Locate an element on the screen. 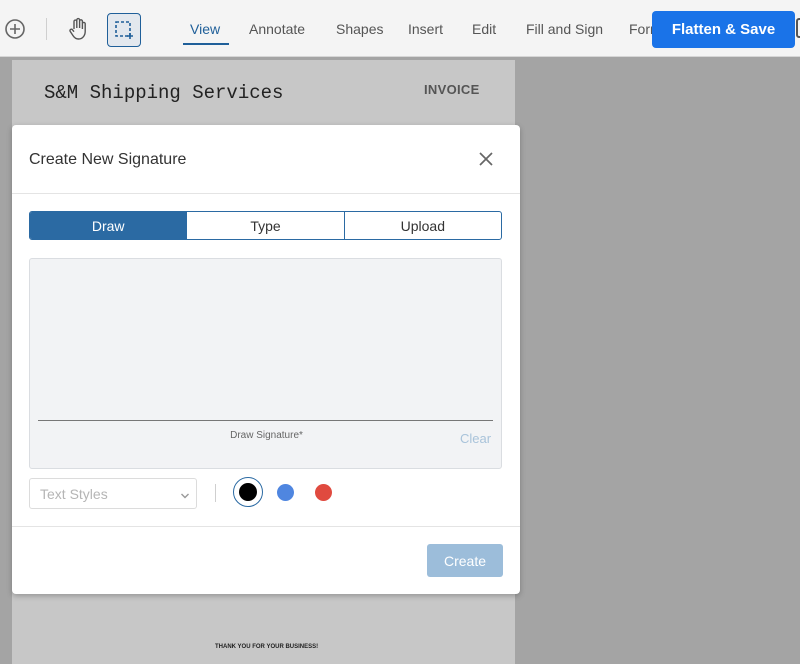 The height and width of the screenshot is (664, 800). menu-annotate: Annotate is located at coordinates (277, 29).